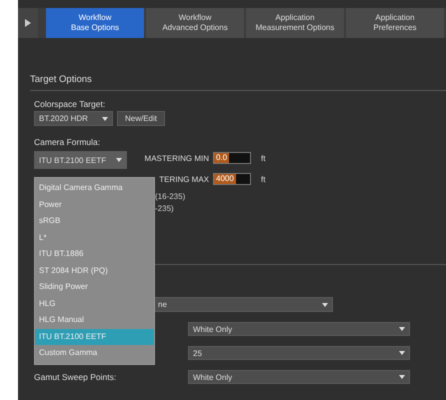 This screenshot has width=446, height=400. What do you see at coordinates (176, 158) in the screenshot?
I see `mastering-label: MASTERING MIN` at bounding box center [176, 158].